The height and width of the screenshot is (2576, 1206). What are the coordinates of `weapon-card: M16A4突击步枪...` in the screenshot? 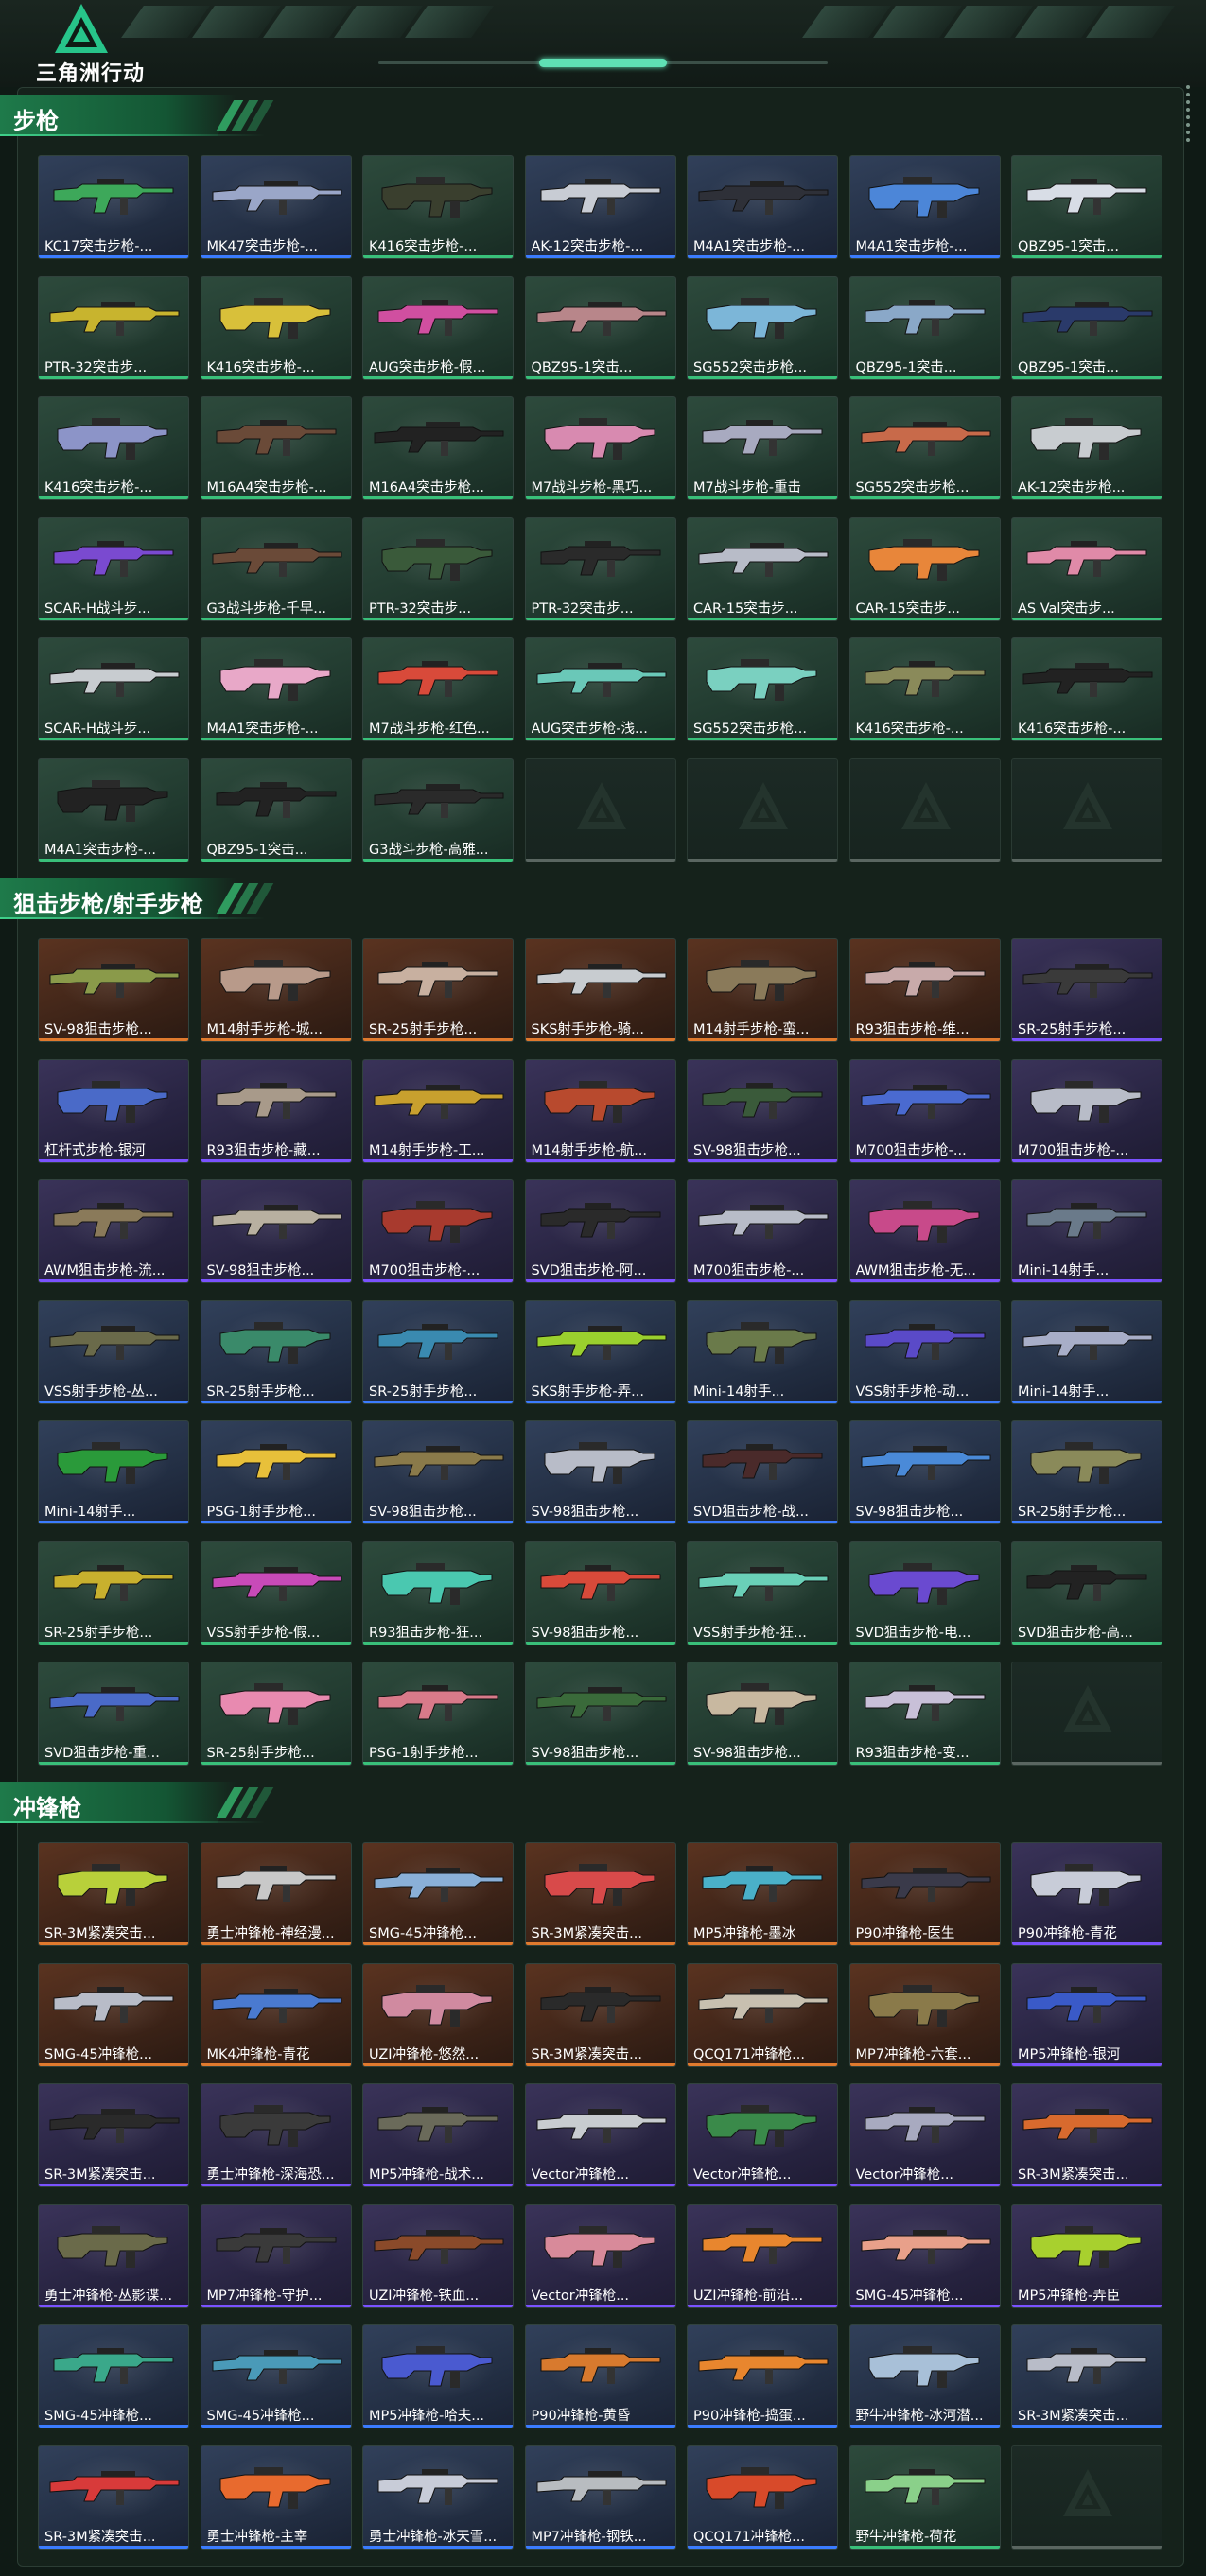 It's located at (438, 448).